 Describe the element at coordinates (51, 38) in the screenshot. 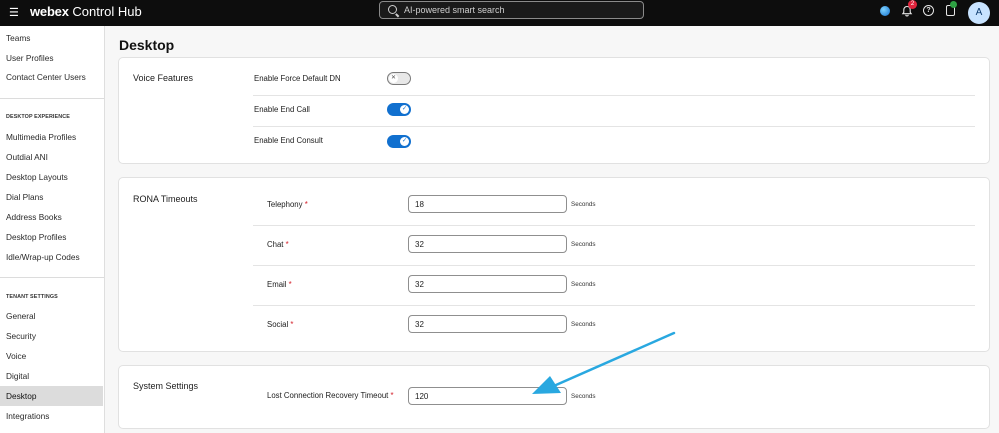

I see `sidebar-item-teams: Teams` at that location.